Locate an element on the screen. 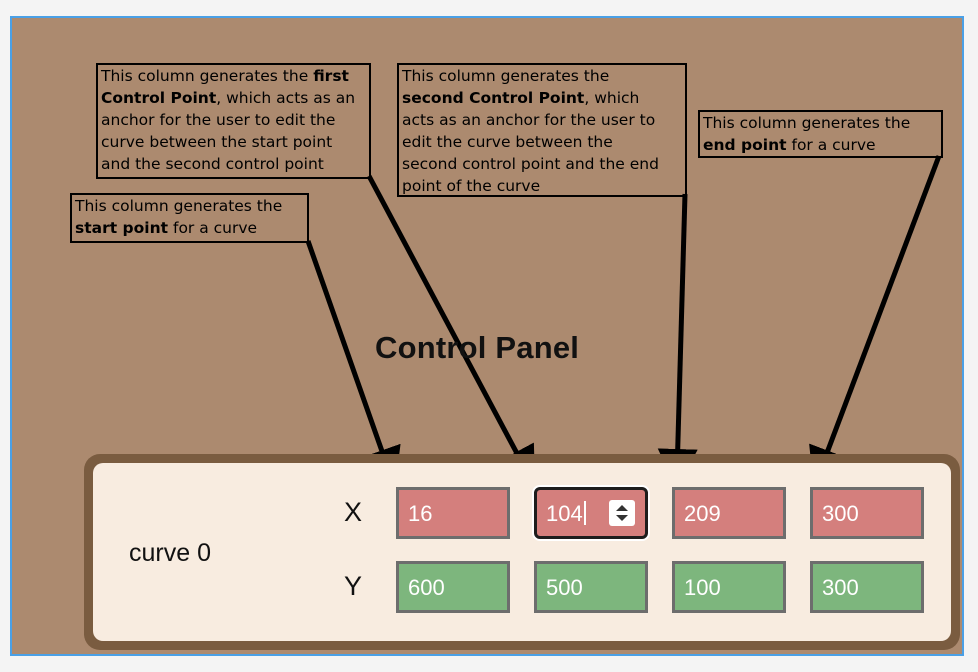 This screenshot has height=672, width=978. control-point-1-y-input: 500 is located at coordinates (591, 587).